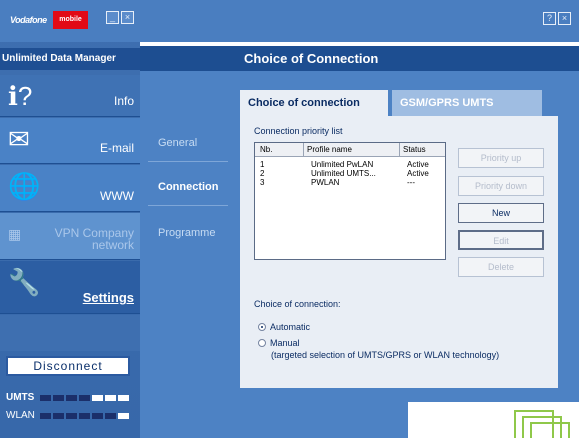 This screenshot has width=579, height=438. What do you see at coordinates (501, 213) in the screenshot?
I see `new-button: New` at bounding box center [501, 213].